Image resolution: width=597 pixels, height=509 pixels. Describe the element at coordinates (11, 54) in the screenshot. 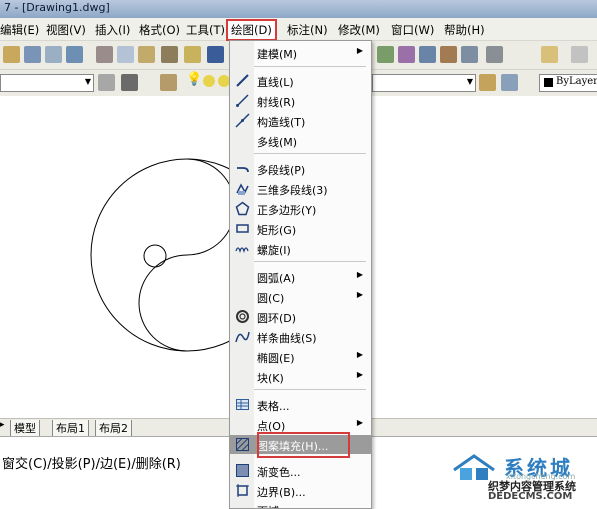

I see `open-icon` at that location.